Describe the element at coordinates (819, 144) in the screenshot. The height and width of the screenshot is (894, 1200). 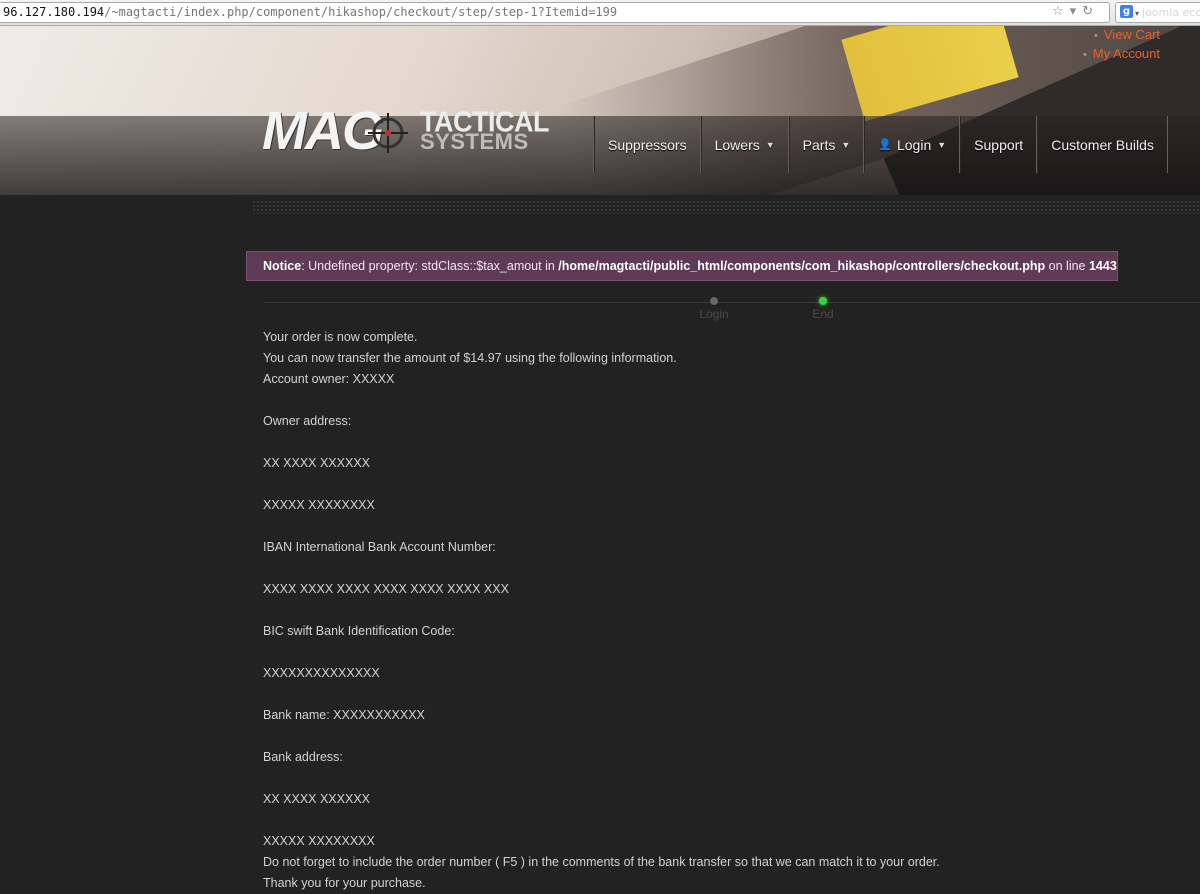
I see `nav-label: Parts` at that location.